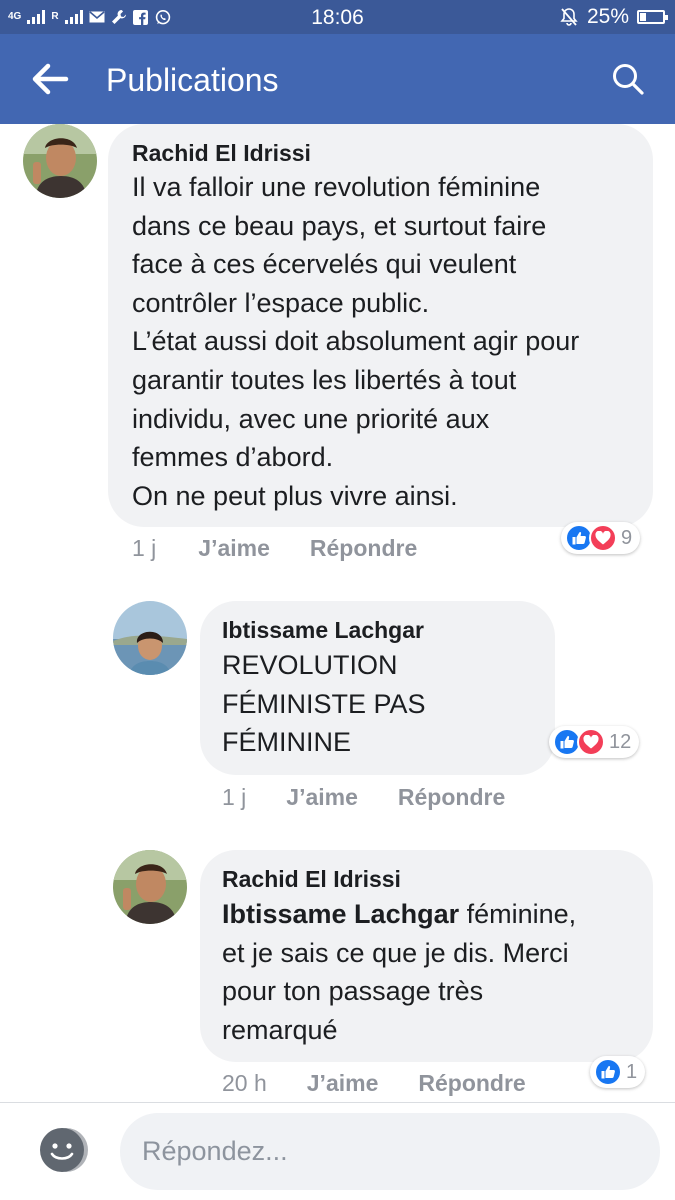  I want to click on reaction-count: 9, so click(627, 537).